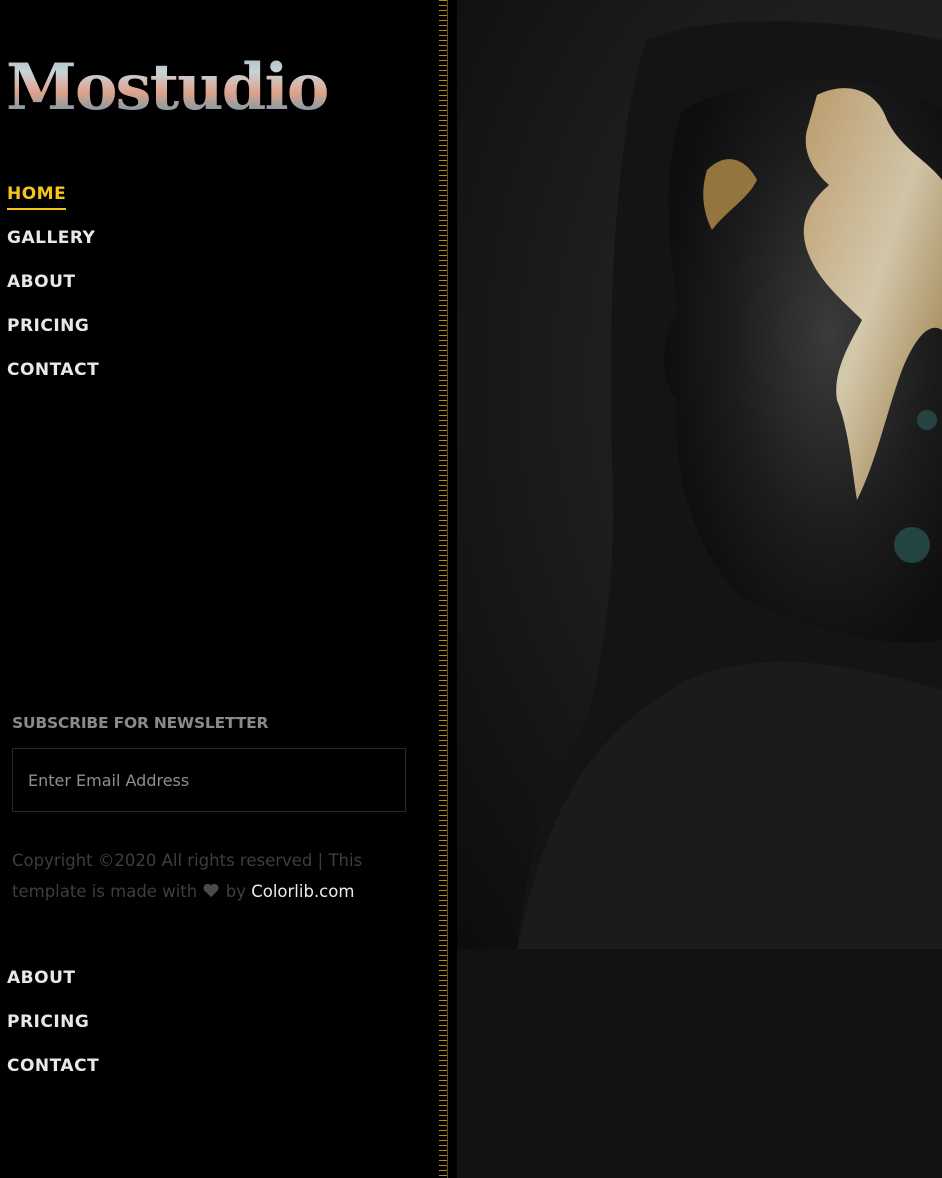 Image resolution: width=942 pixels, height=1178 pixels. Describe the element at coordinates (211, 891) in the screenshot. I see `heart-icon` at that location.